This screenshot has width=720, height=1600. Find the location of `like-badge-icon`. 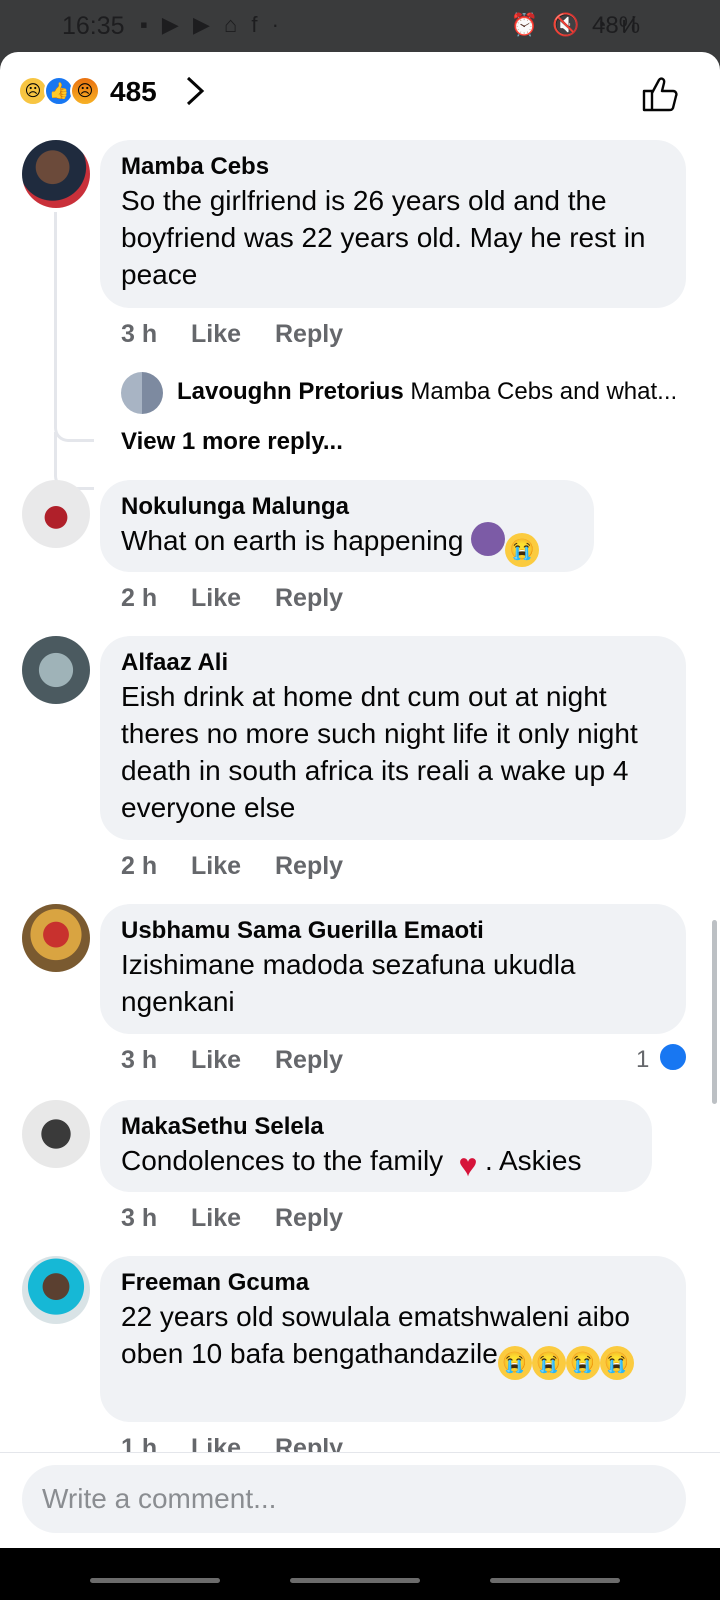

like-badge-icon is located at coordinates (673, 1057).